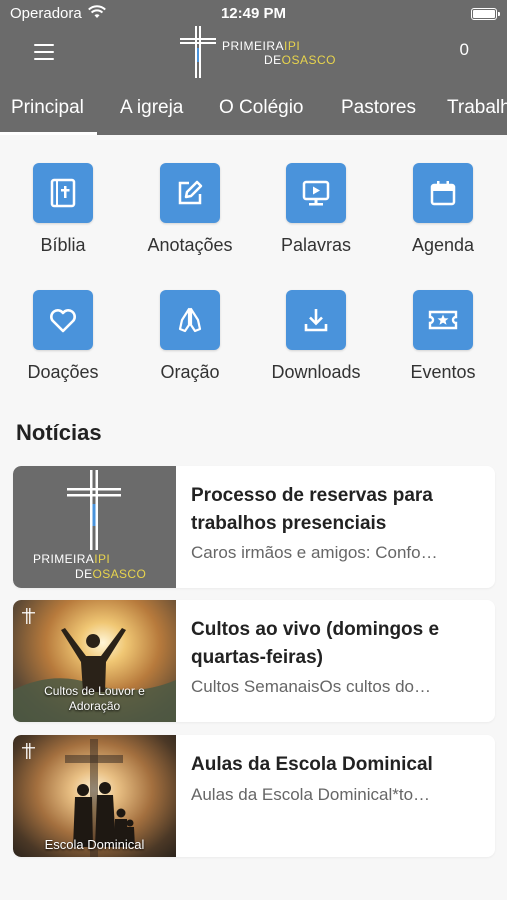 Image resolution: width=507 pixels, height=900 pixels. I want to click on praying-hands-icon, so click(190, 320).